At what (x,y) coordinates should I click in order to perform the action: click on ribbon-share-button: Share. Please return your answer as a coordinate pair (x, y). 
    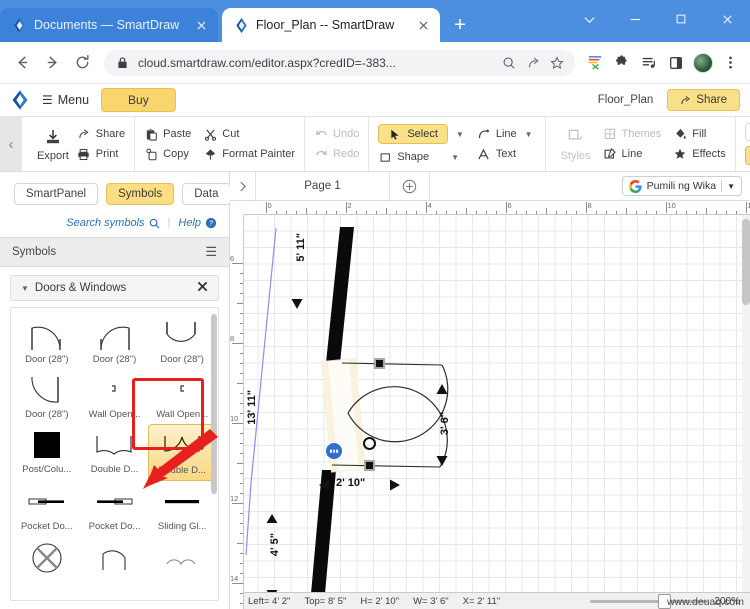
    Looking at the image, I should click on (101, 134).